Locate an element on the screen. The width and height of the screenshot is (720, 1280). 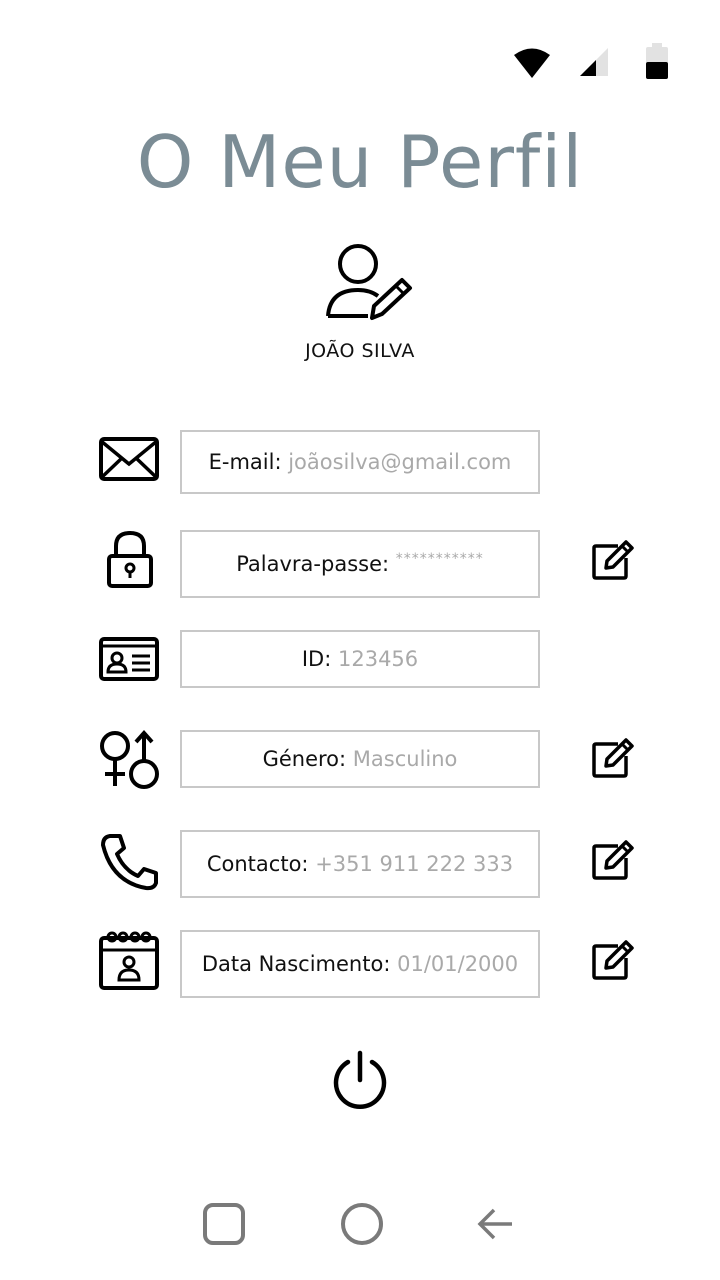
password-value: *********** is located at coordinates (439, 559).